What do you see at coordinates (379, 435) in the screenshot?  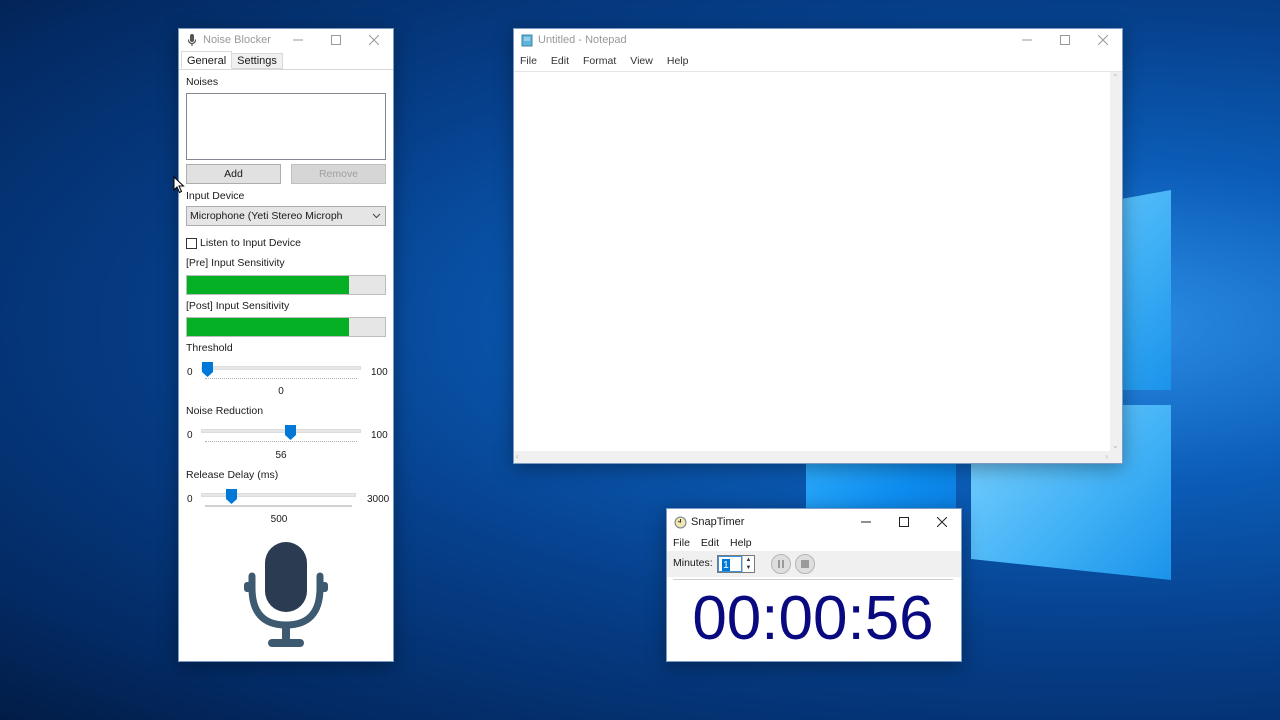 I see `noise-reduction-max: 100` at bounding box center [379, 435].